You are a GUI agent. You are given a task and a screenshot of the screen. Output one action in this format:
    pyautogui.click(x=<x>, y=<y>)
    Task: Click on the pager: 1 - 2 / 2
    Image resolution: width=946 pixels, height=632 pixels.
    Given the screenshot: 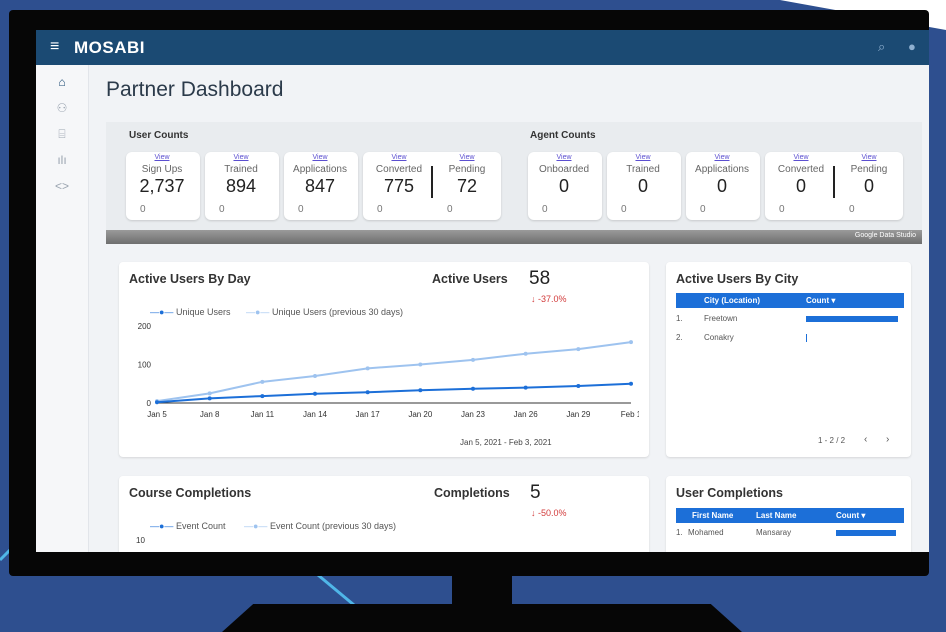 What is the action you would take?
    pyautogui.click(x=832, y=440)
    